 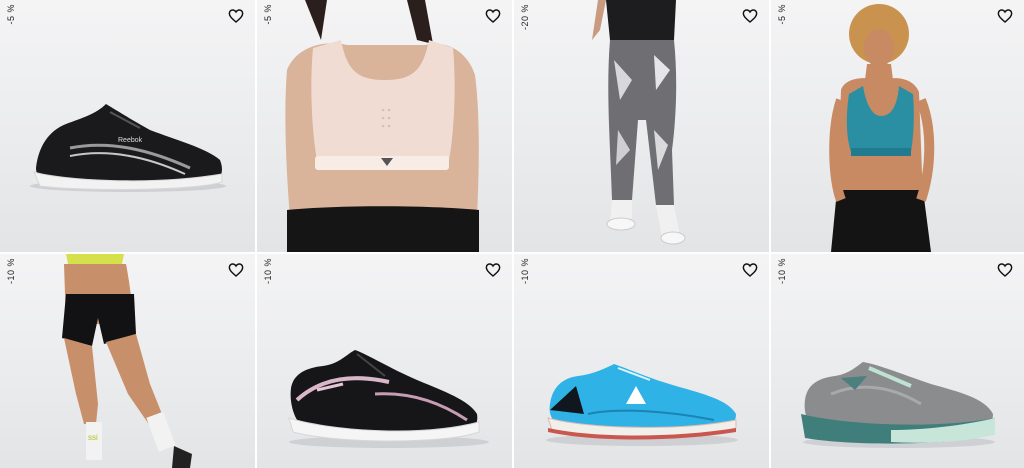 I want to click on svg-text: Reebok, so click(x=130, y=140).